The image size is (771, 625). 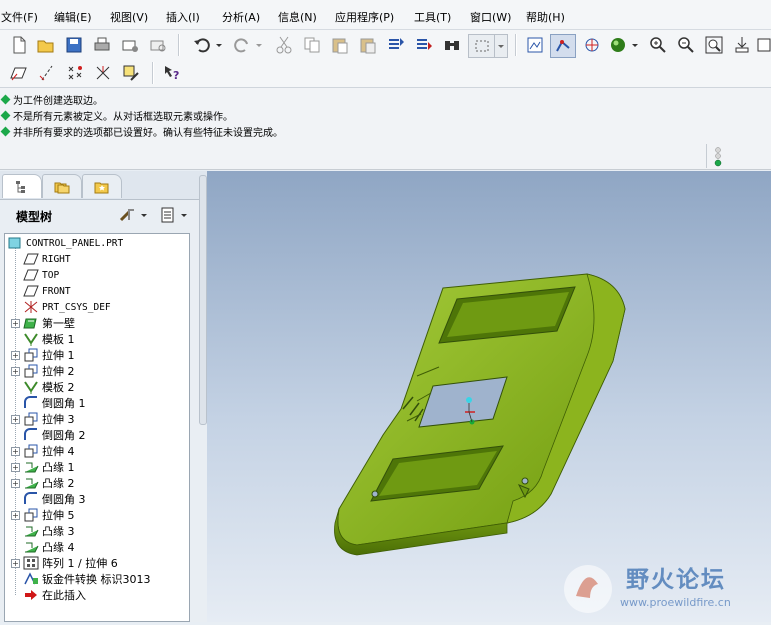 I want to click on tree-item: 模板 2, so click(x=43, y=387).